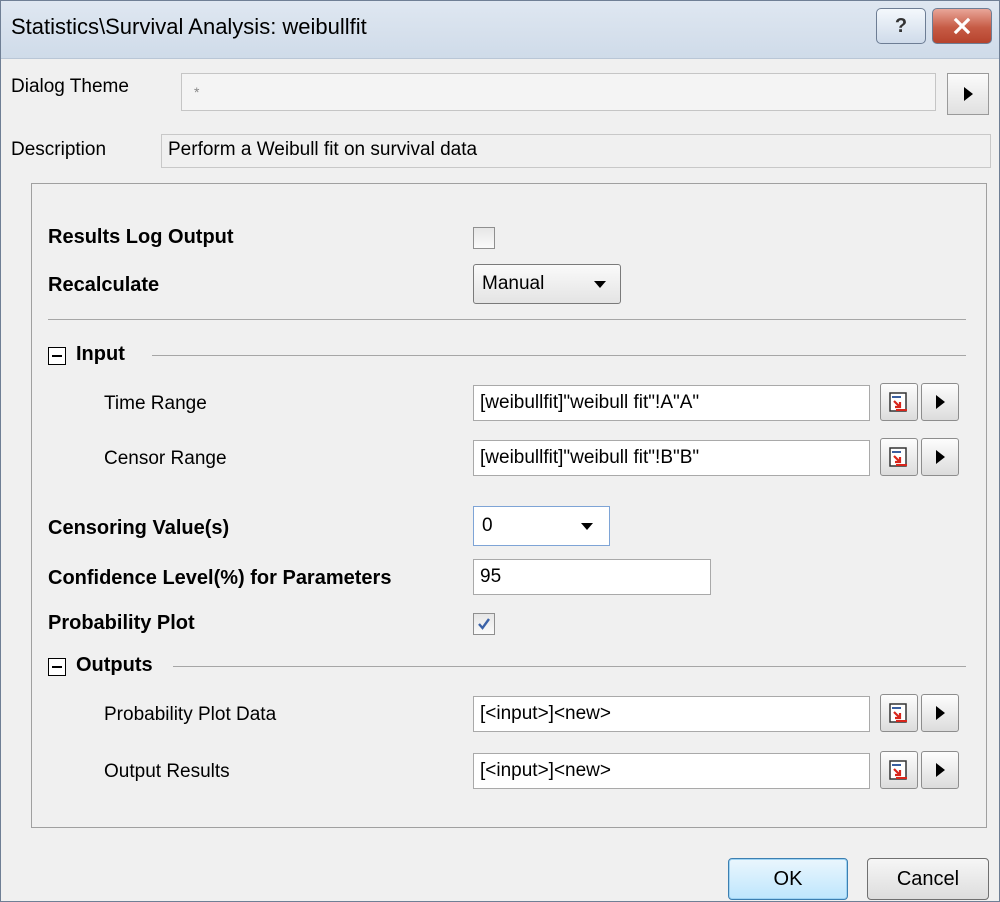 The image size is (1000, 902). What do you see at coordinates (671, 458) in the screenshot?
I see `censor-range-input: [weibullfit]"weibull fit"!B"B"` at bounding box center [671, 458].